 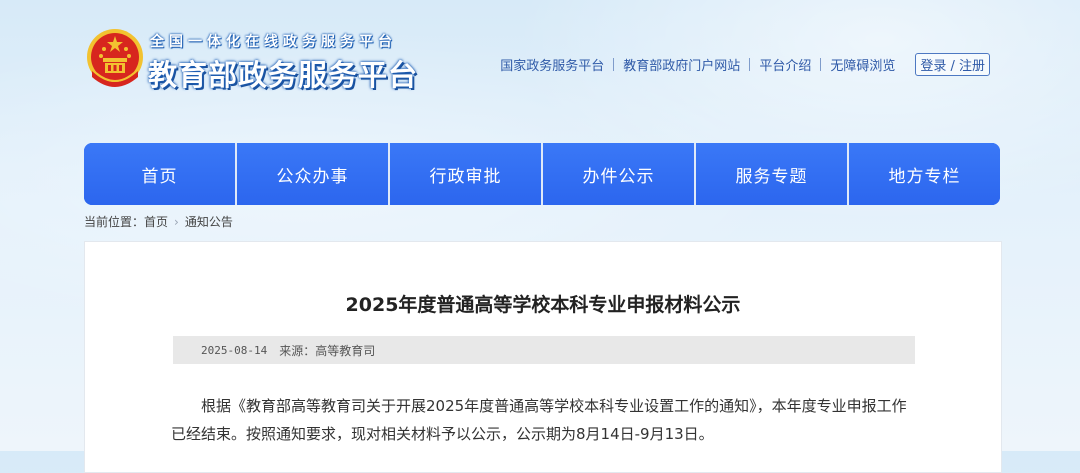 I want to click on nav-item-administrative-approval: 行政审批, so click(x=466, y=174).